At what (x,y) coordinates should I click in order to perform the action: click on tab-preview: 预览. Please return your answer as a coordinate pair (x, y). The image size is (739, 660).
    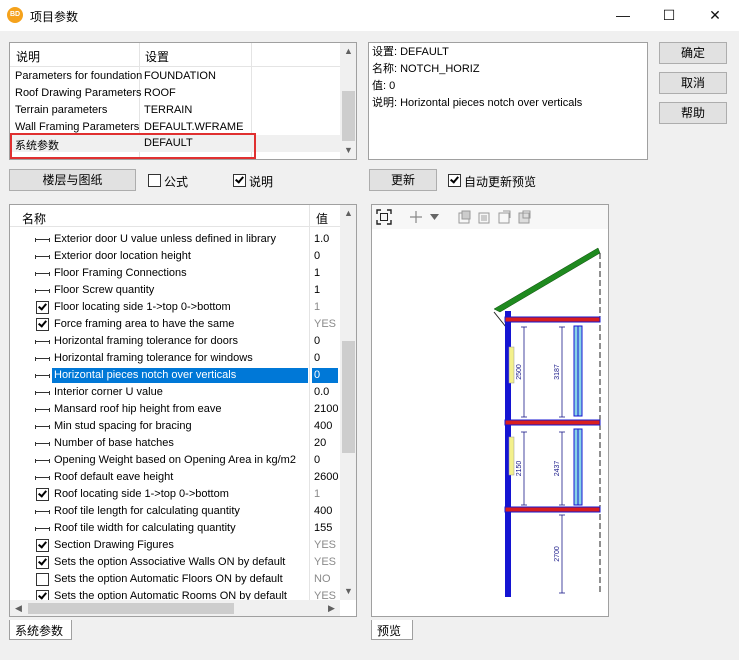
    Looking at the image, I should click on (392, 630).